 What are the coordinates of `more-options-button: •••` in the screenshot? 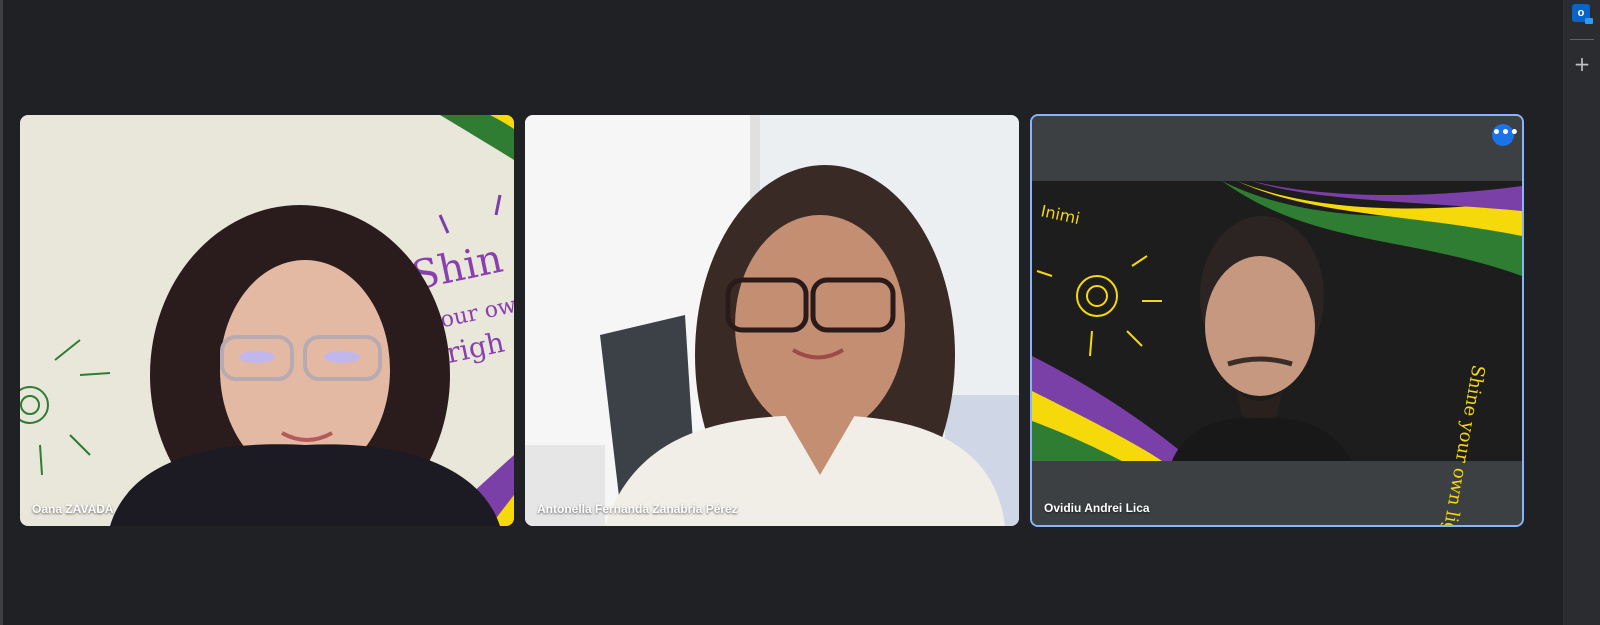 It's located at (1505, 135).